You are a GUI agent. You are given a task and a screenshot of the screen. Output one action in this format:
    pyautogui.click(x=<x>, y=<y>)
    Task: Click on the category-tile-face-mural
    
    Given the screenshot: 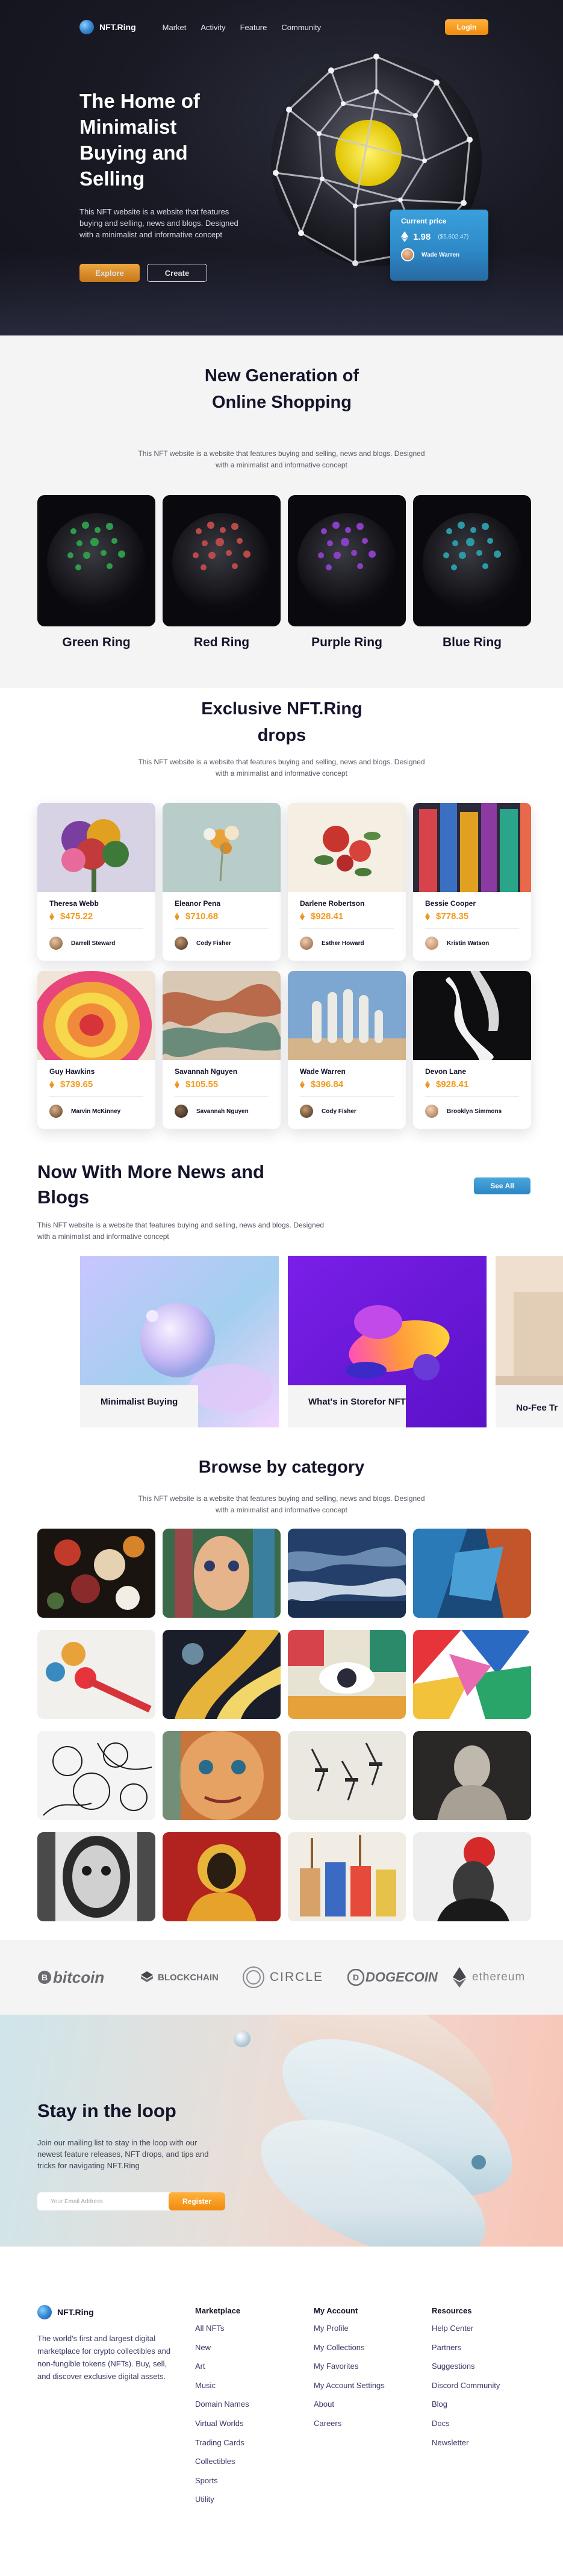 What is the action you would take?
    pyautogui.click(x=222, y=1775)
    